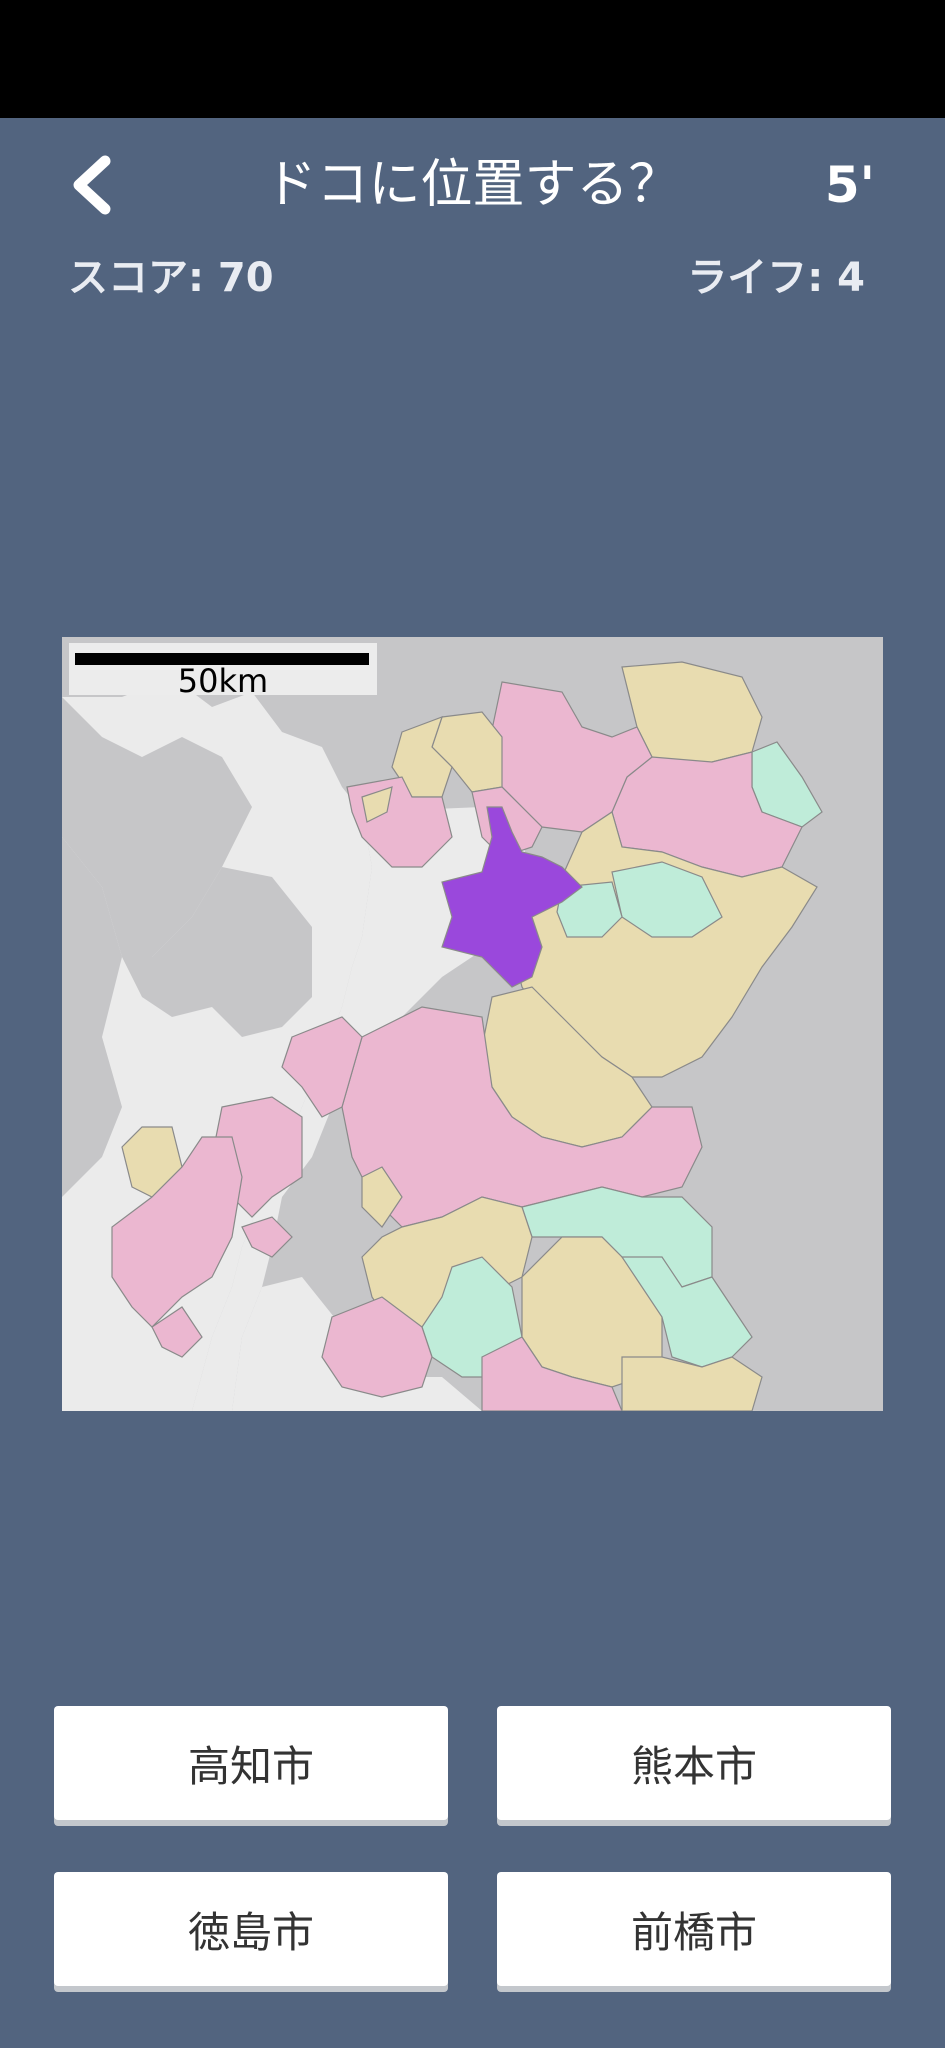 The width and height of the screenshot is (945, 2048). I want to click on answer-button-1: 高知市, so click(251, 1763).